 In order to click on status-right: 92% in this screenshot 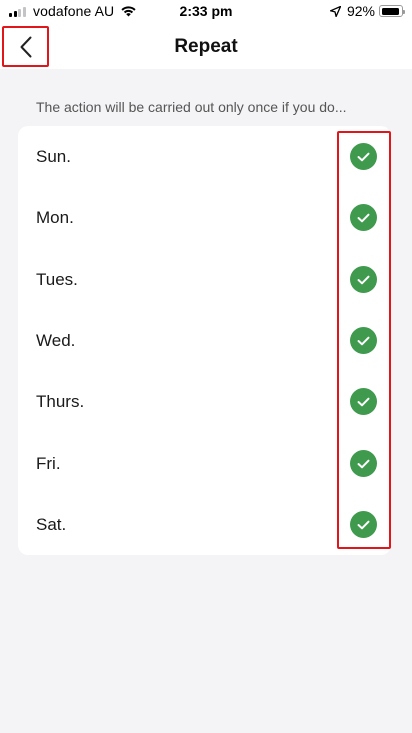, I will do `click(367, 11)`.